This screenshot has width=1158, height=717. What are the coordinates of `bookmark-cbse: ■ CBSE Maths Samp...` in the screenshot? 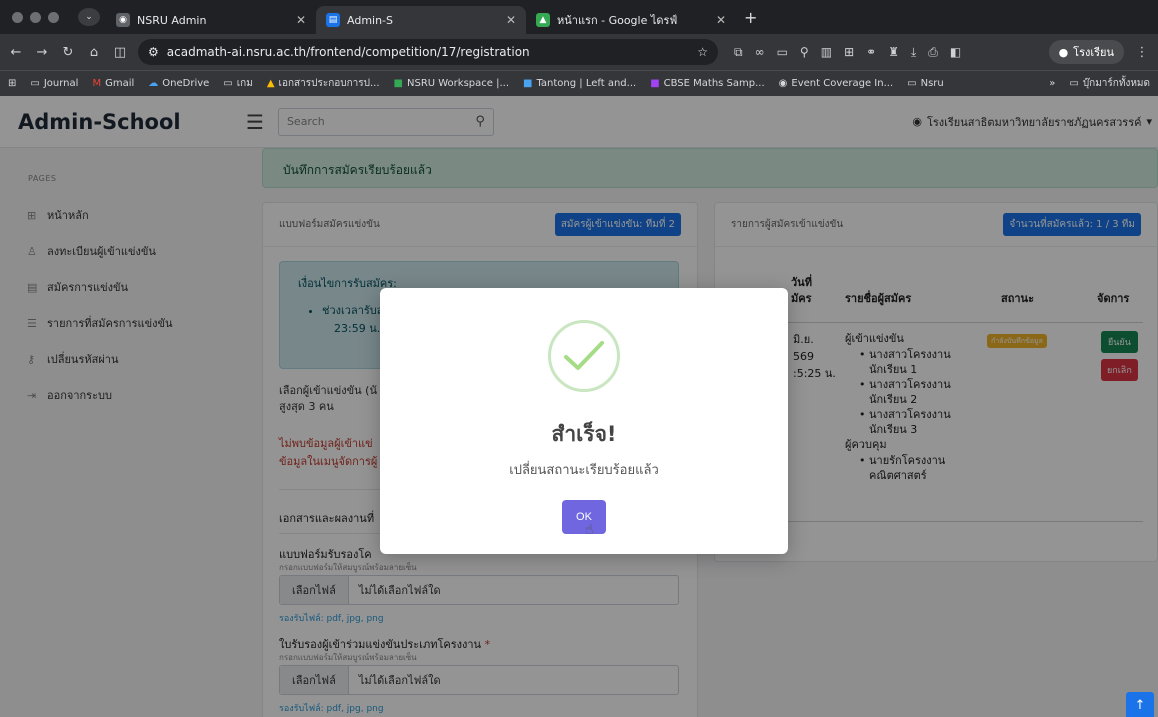 It's located at (707, 83).